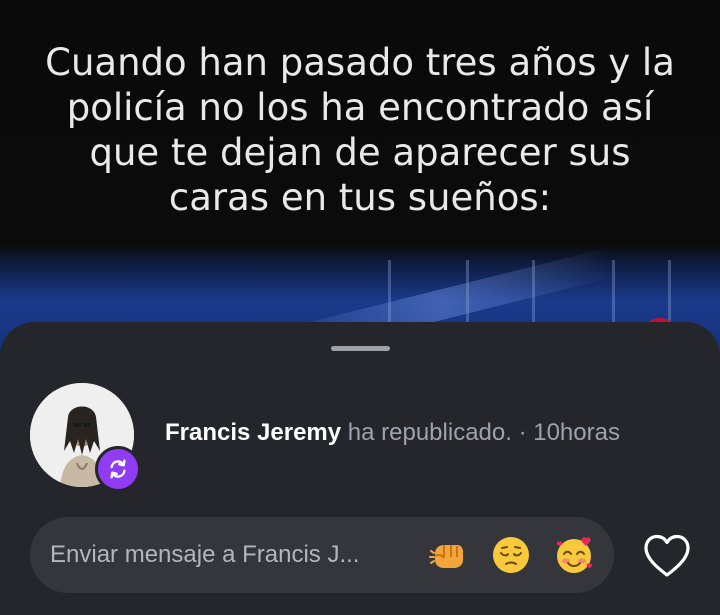  I want to click on fist-bump-icon, so click(446, 556).